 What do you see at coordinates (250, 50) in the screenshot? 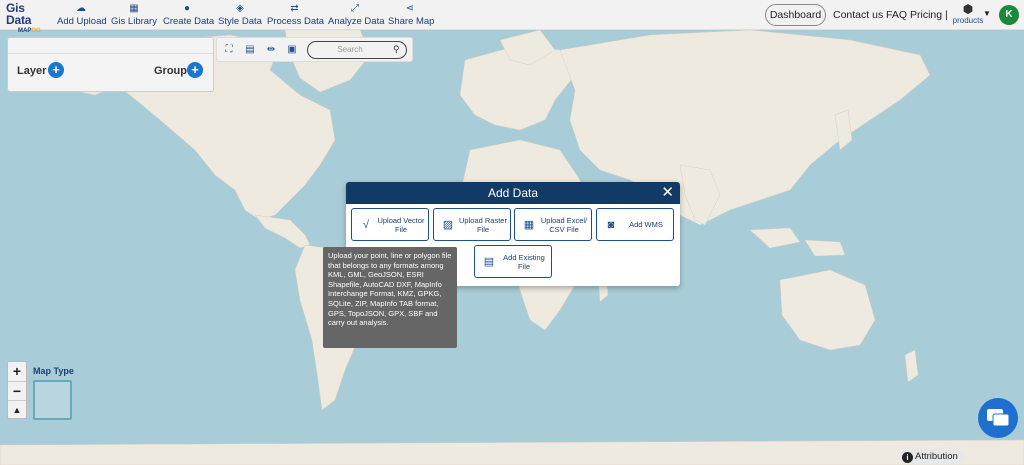
I see `print-icon: ▤` at bounding box center [250, 50].